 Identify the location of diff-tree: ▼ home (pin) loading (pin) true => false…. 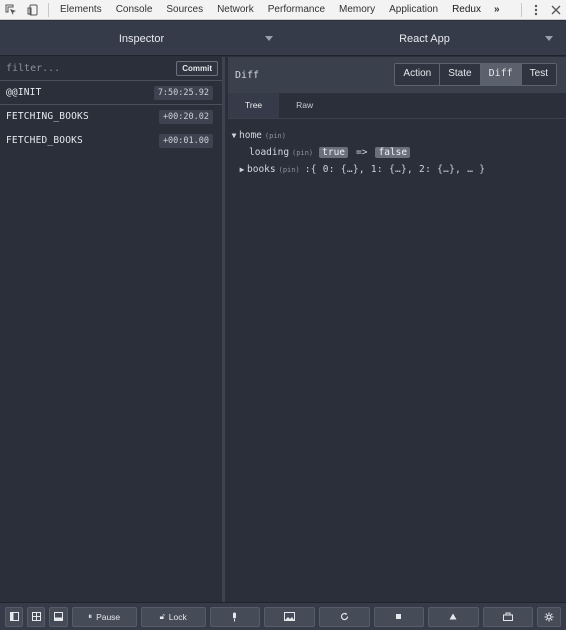
(397, 148).